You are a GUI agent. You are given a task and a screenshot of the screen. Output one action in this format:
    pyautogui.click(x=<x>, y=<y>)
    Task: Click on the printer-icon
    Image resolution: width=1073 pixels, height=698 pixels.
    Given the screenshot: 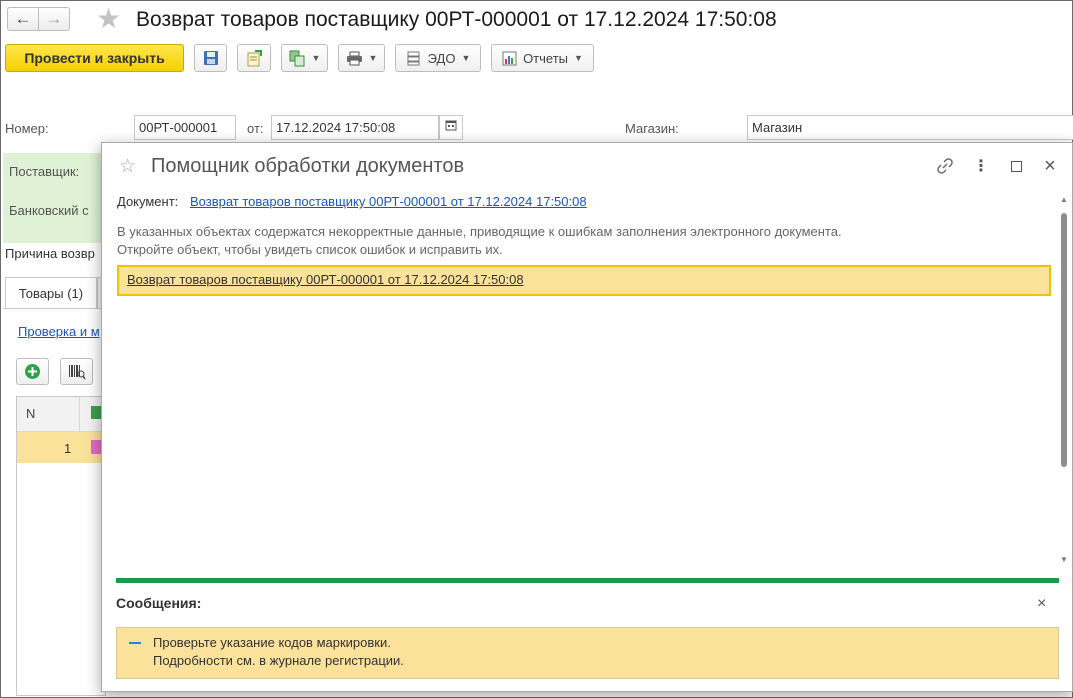 What is the action you would take?
    pyautogui.click(x=354, y=58)
    